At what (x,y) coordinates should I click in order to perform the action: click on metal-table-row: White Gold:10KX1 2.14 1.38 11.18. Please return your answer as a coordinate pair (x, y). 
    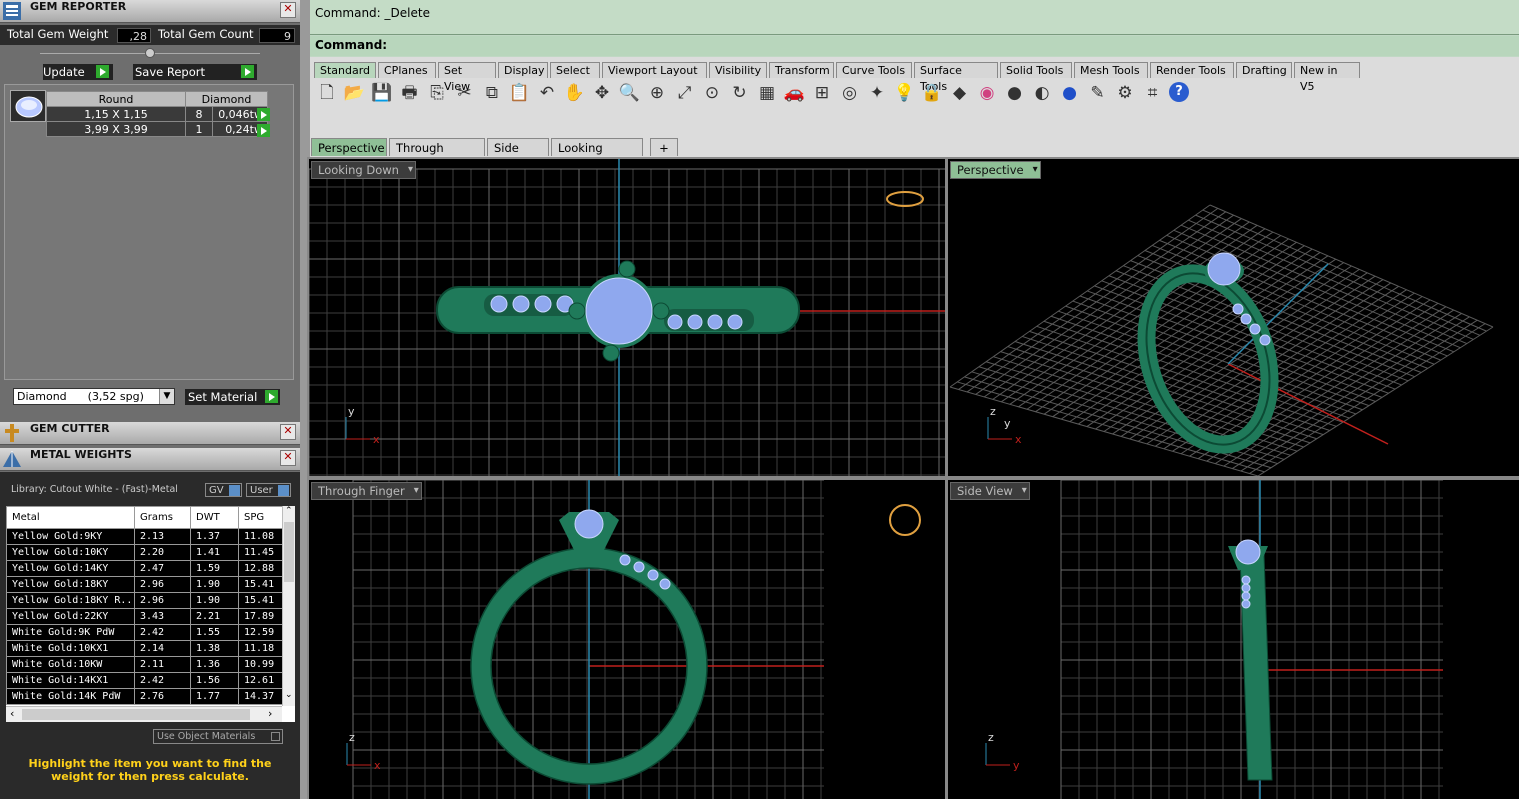
    Looking at the image, I should click on (144, 648).